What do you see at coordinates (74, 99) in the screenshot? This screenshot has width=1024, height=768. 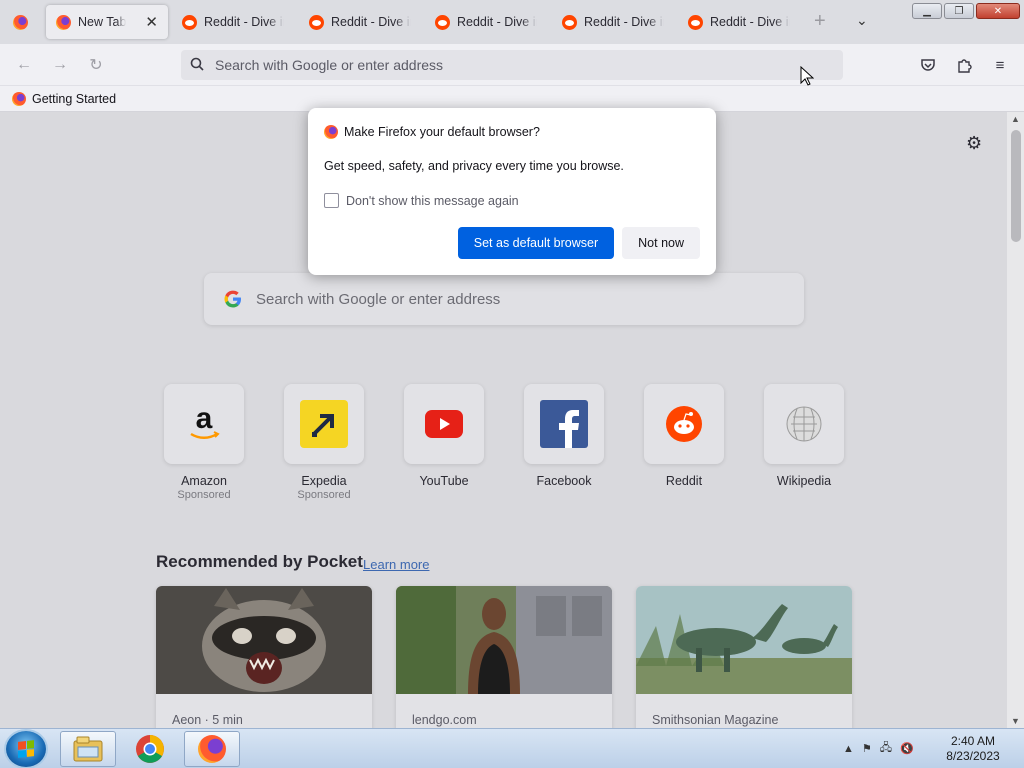 I see `bookmark-getting-started: Getting Started` at bounding box center [74, 99].